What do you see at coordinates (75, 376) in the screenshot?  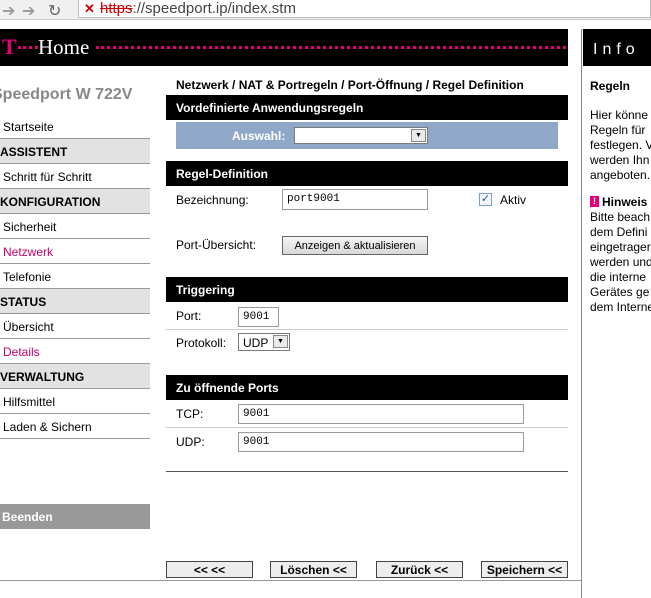 I see `sidebar-section-verwaltung: VERWALTUNG` at bounding box center [75, 376].